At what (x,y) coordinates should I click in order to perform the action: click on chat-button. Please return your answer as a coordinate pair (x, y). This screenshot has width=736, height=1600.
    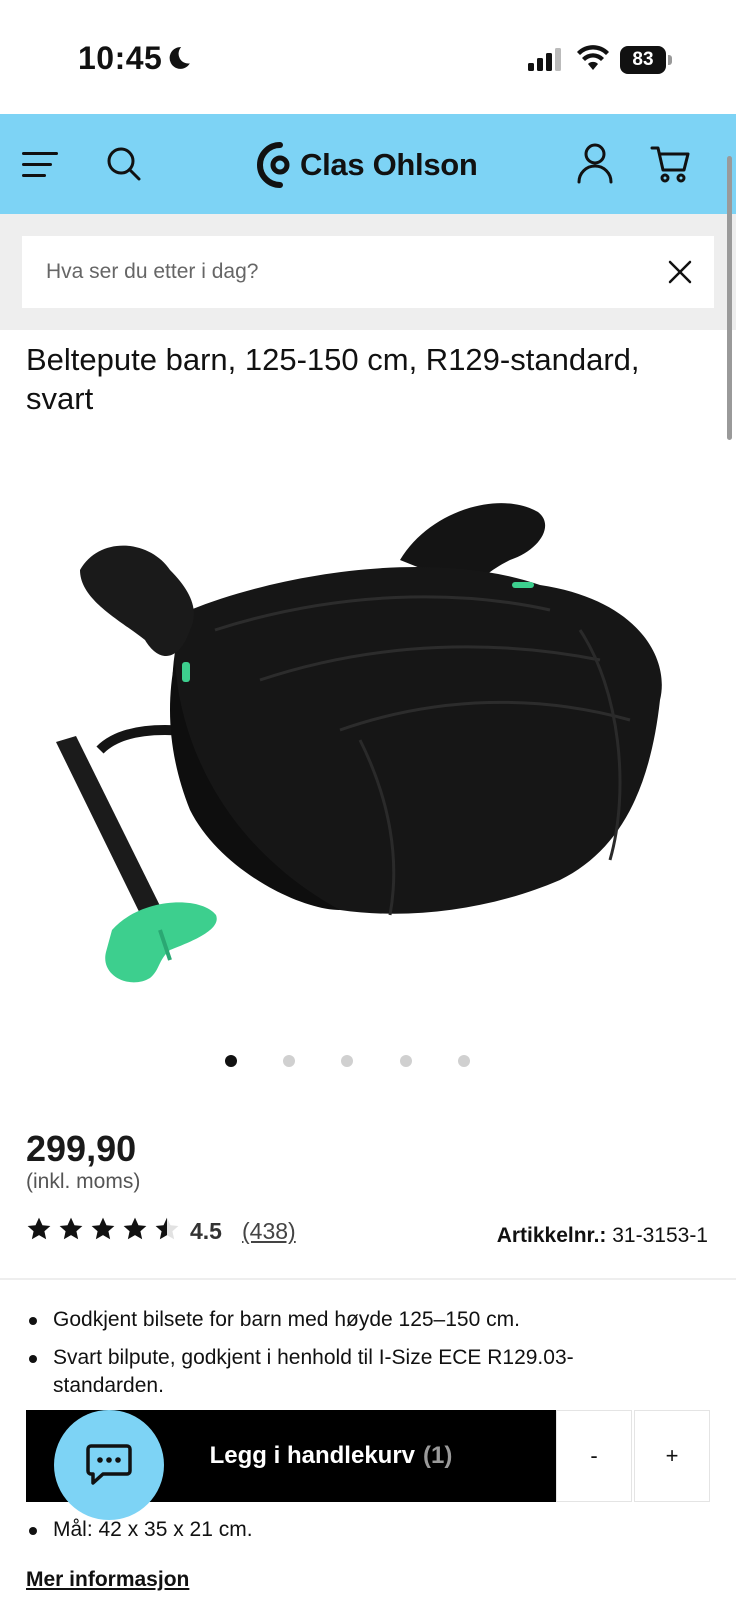
    Looking at the image, I should click on (109, 1465).